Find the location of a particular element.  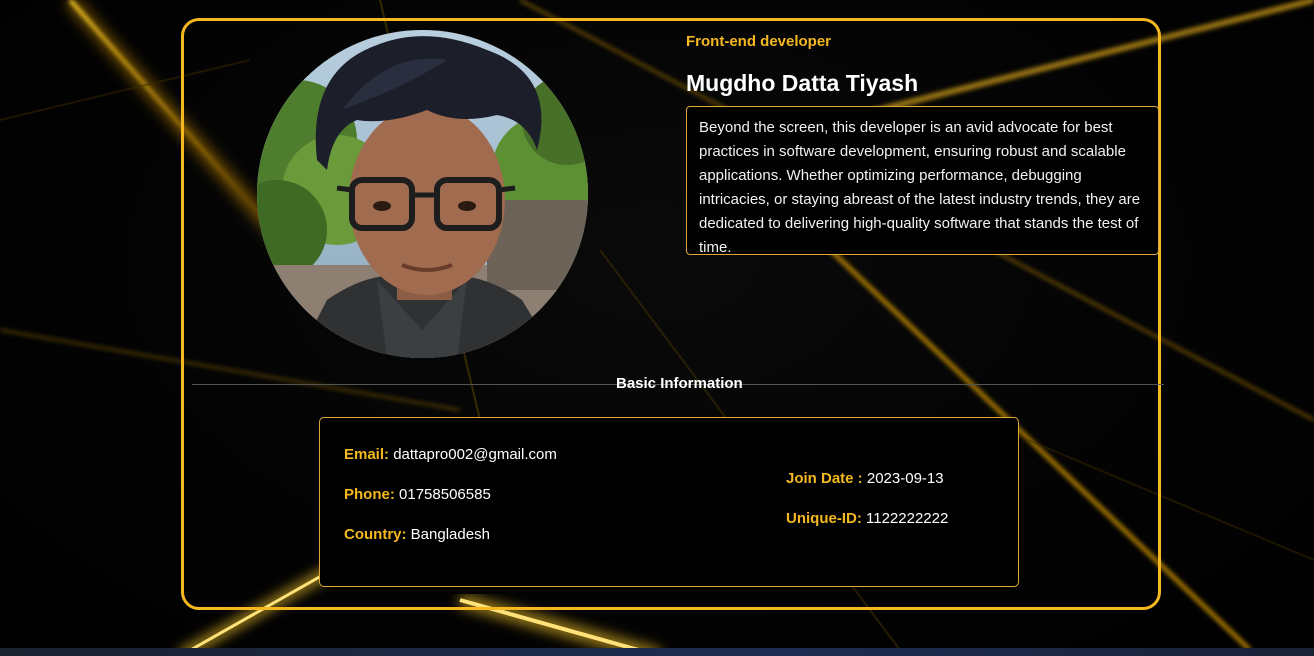

profile-photo-icon is located at coordinates (422, 194).